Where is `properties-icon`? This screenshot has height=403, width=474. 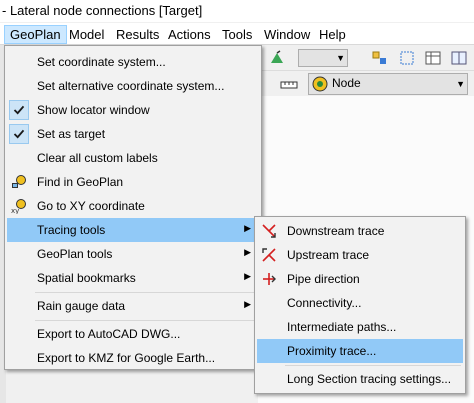
properties-icon is located at coordinates (379, 58).